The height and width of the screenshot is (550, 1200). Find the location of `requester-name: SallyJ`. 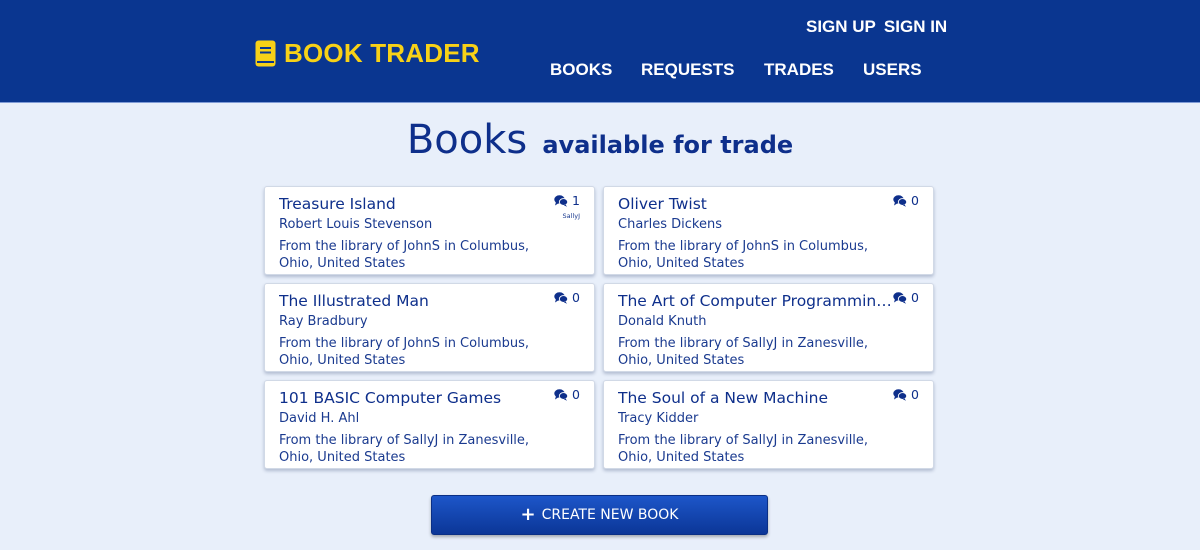

requester-name: SallyJ is located at coordinates (571, 216).